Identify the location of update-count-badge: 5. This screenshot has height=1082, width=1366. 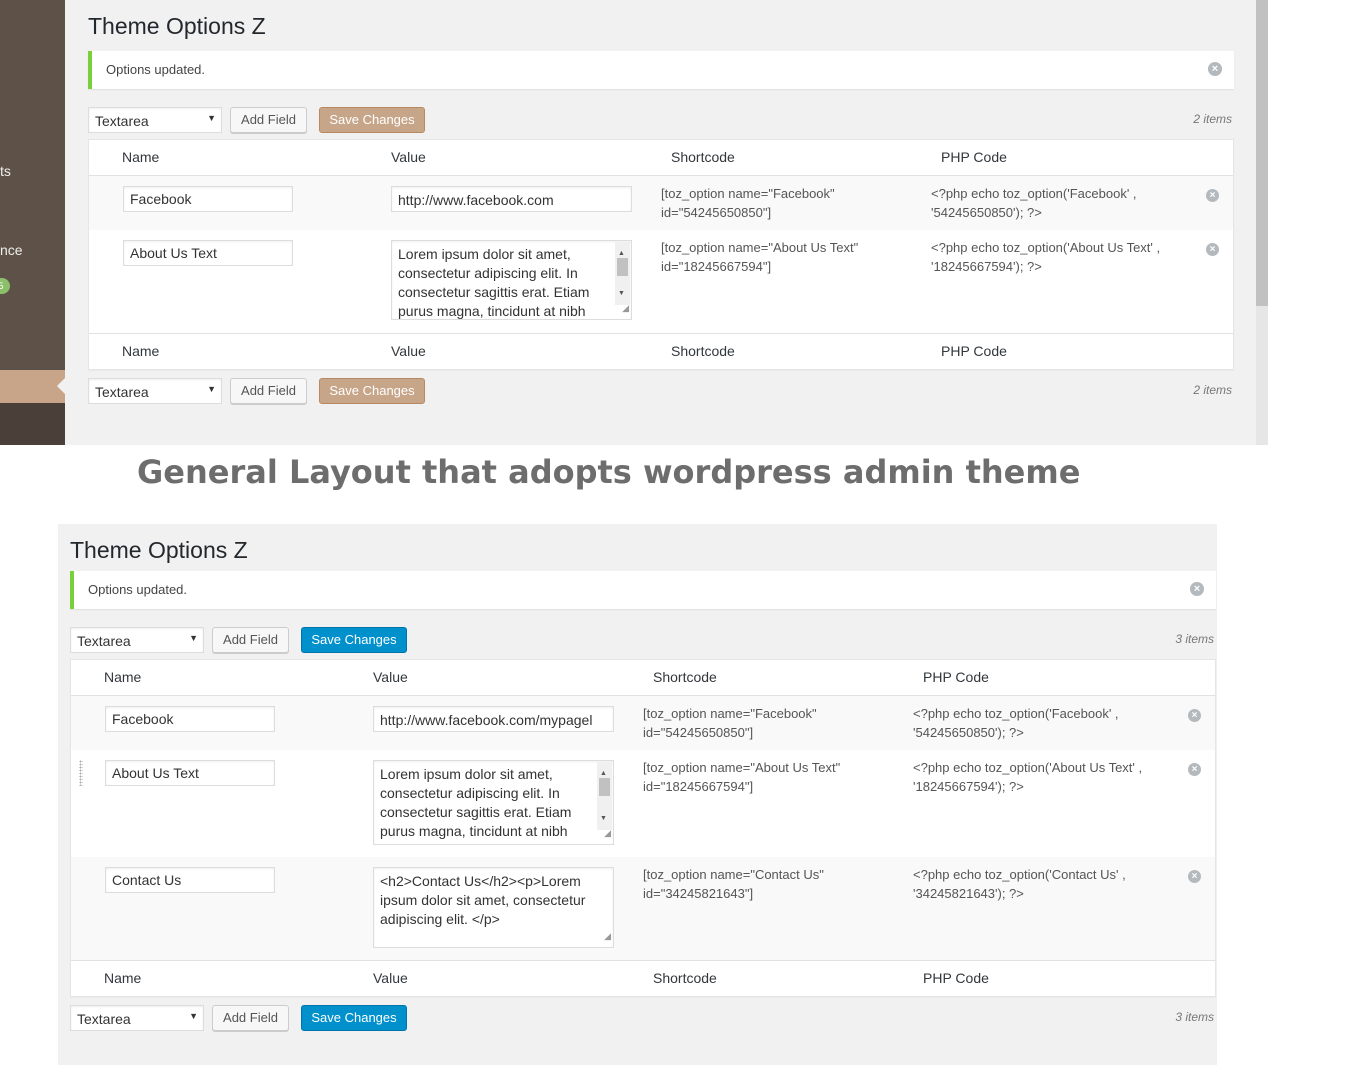
(5, 286).